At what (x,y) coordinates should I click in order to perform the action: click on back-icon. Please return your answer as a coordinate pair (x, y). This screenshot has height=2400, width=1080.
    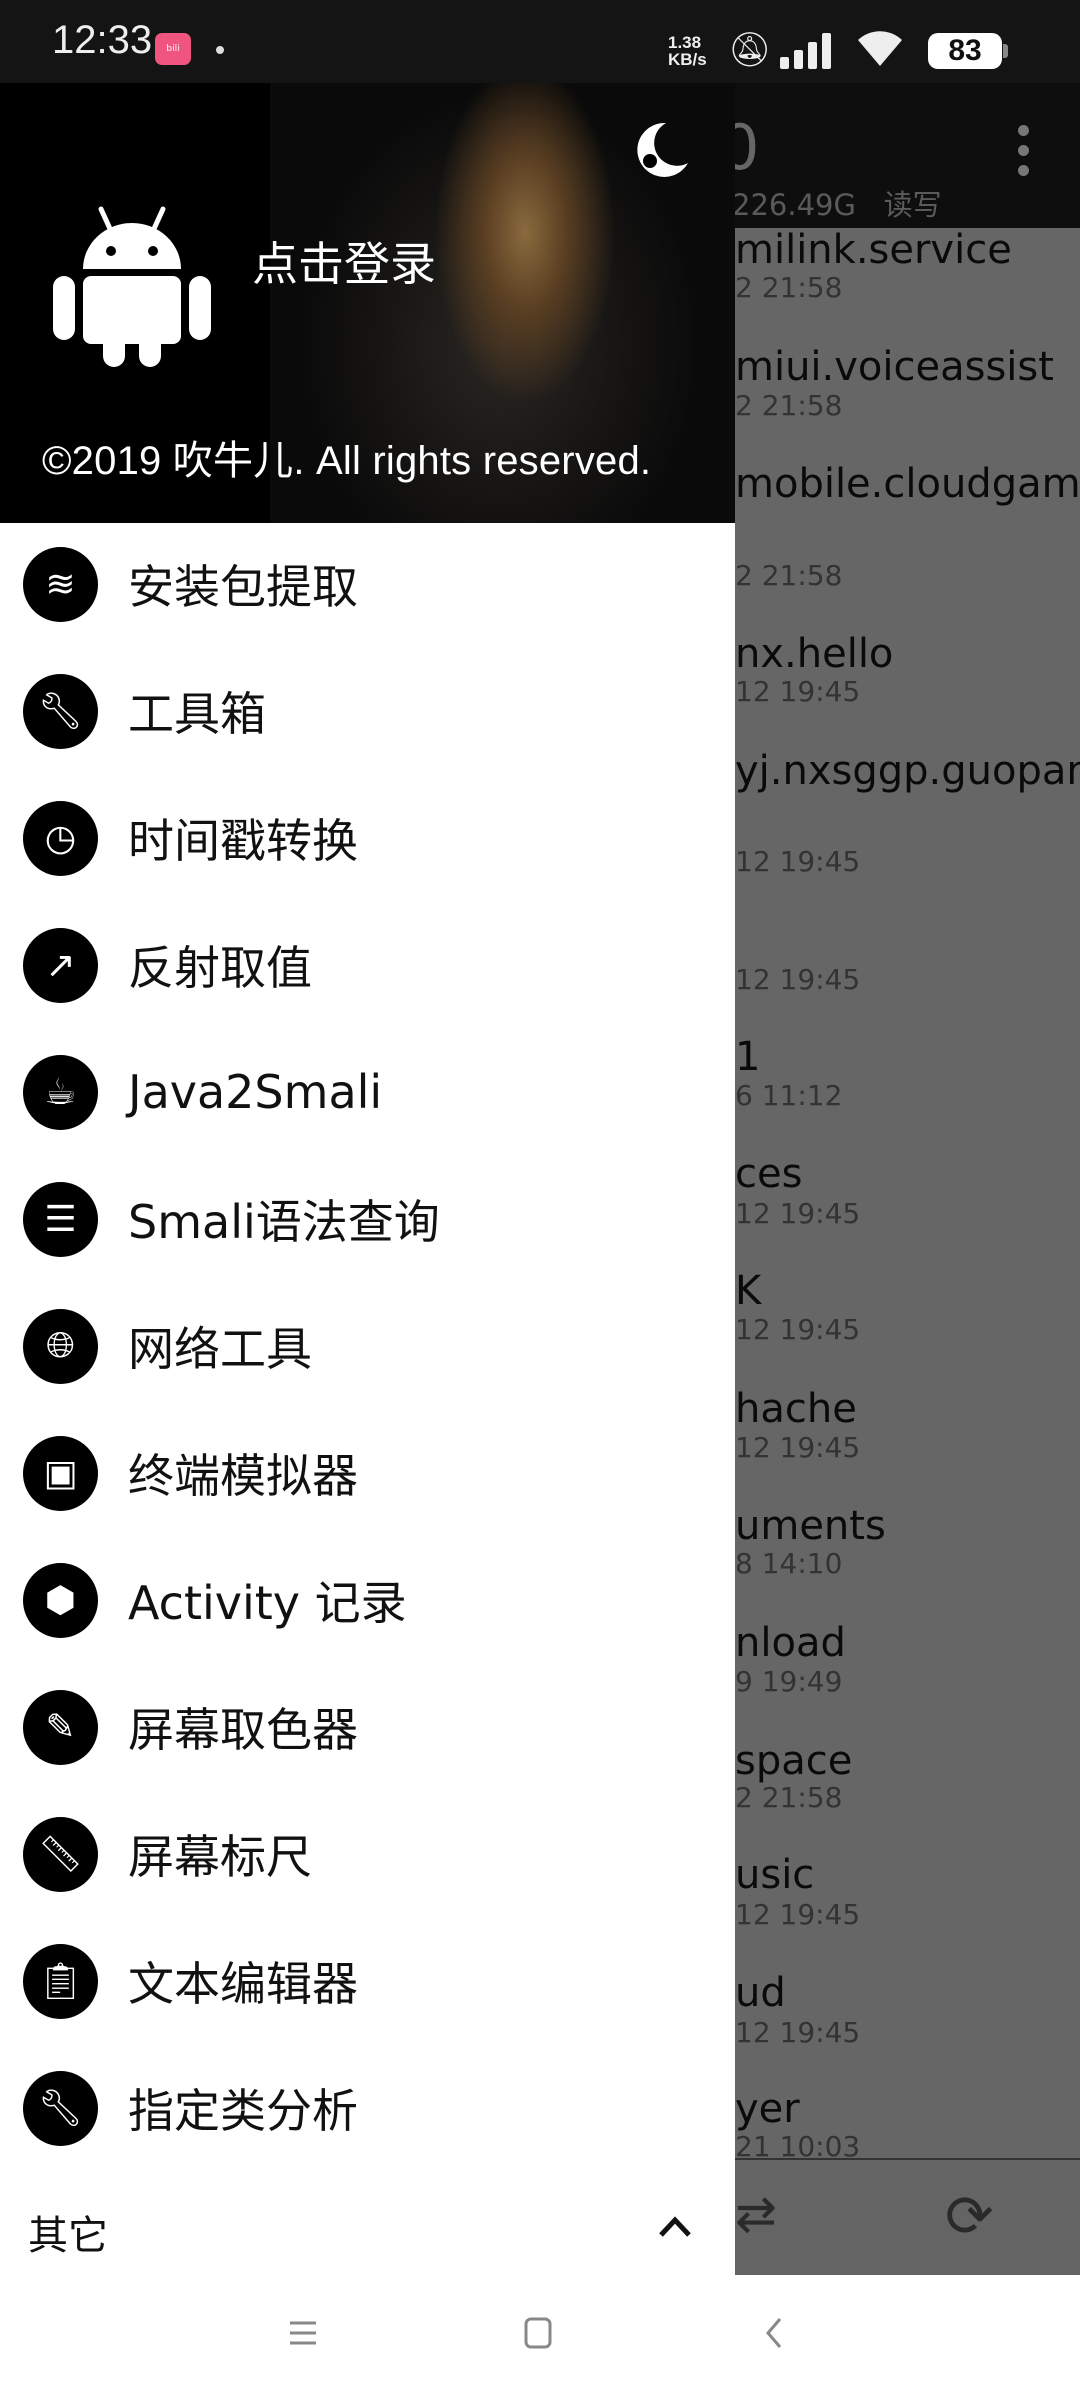
    Looking at the image, I should click on (774, 2333).